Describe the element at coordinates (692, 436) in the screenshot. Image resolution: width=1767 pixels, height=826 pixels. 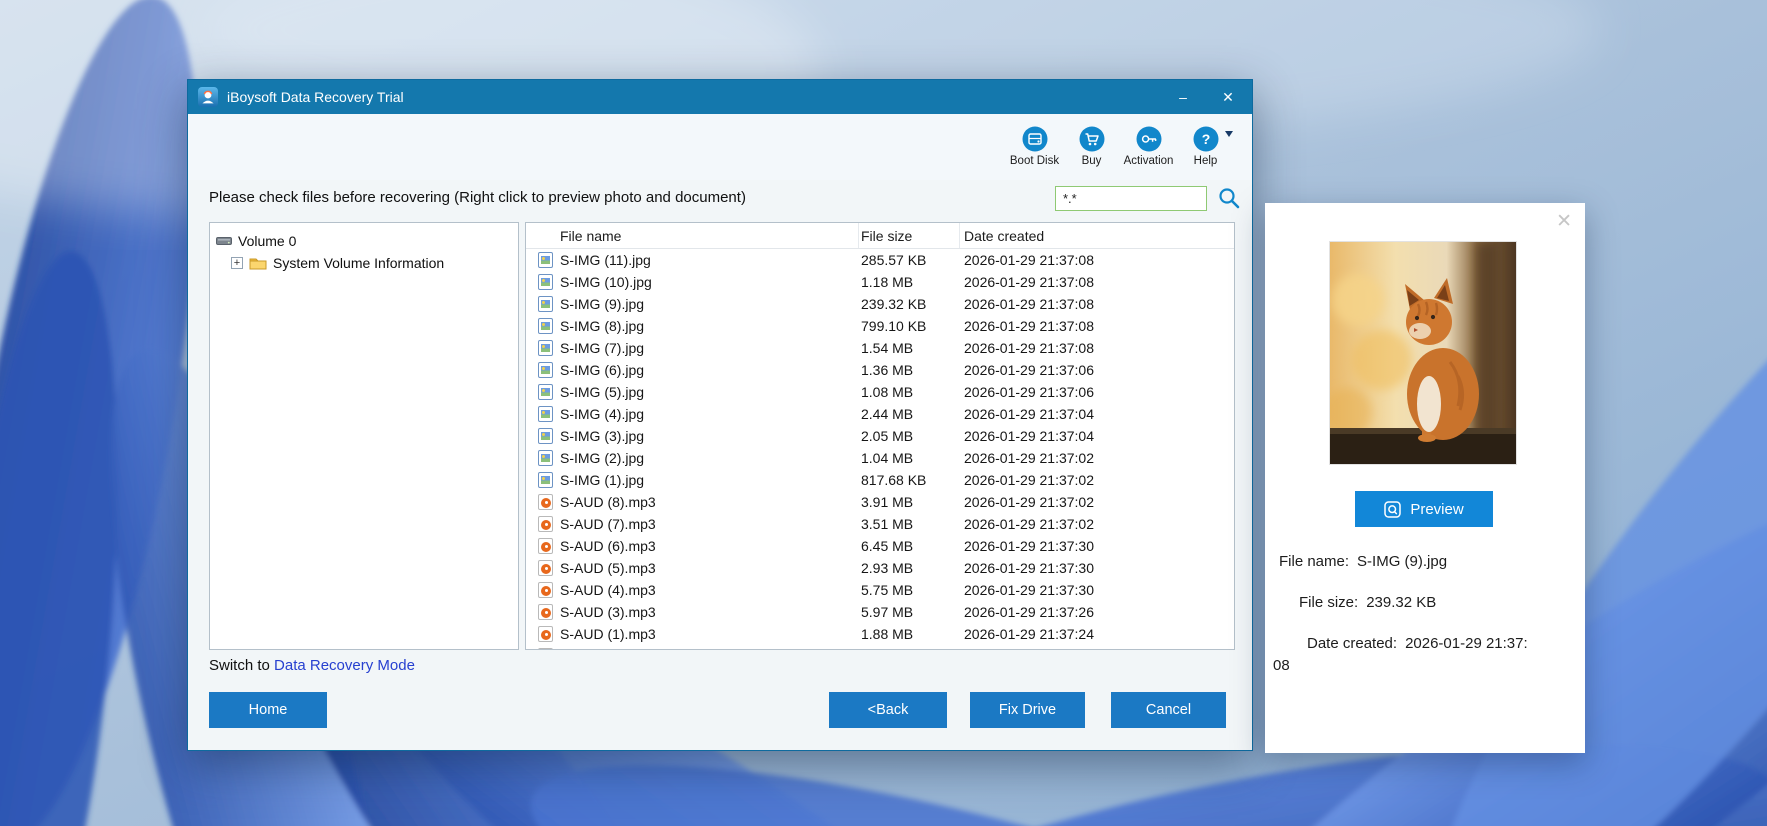
I see `file-name-cell: S-IMG (3).jpg` at that location.